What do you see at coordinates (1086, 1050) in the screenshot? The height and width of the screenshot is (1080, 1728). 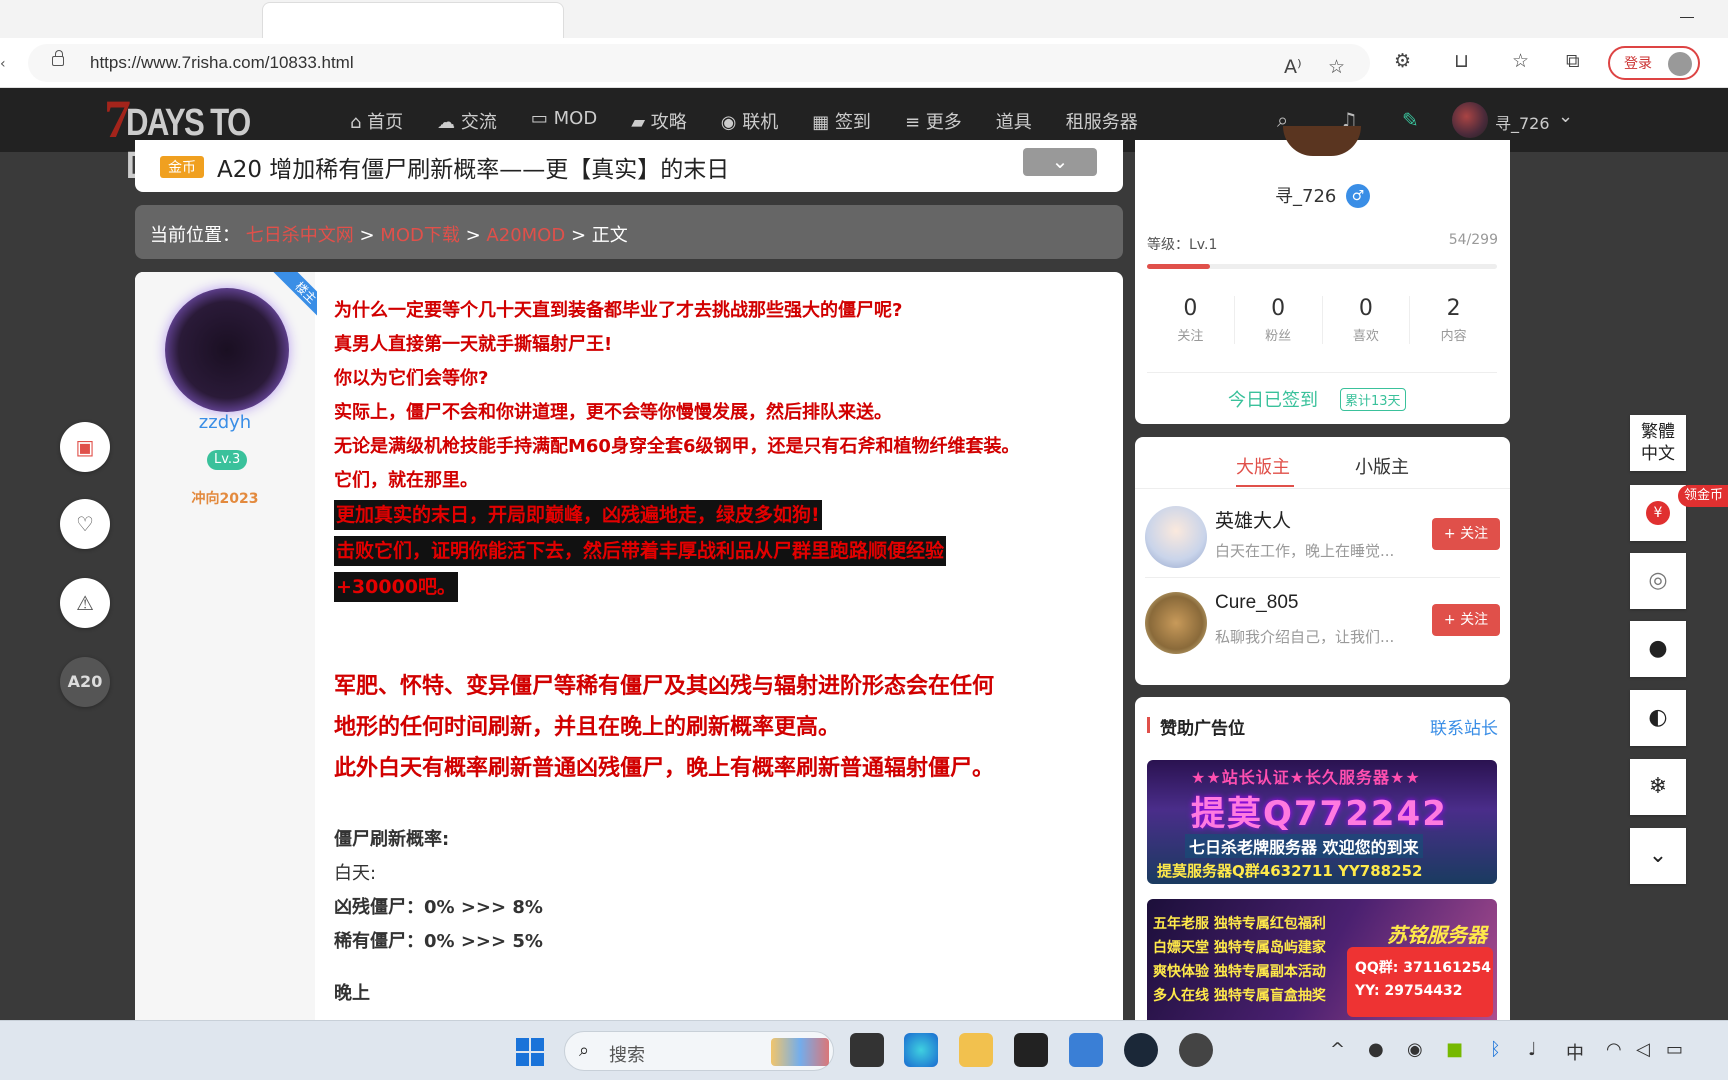 I see `mail-icon` at bounding box center [1086, 1050].